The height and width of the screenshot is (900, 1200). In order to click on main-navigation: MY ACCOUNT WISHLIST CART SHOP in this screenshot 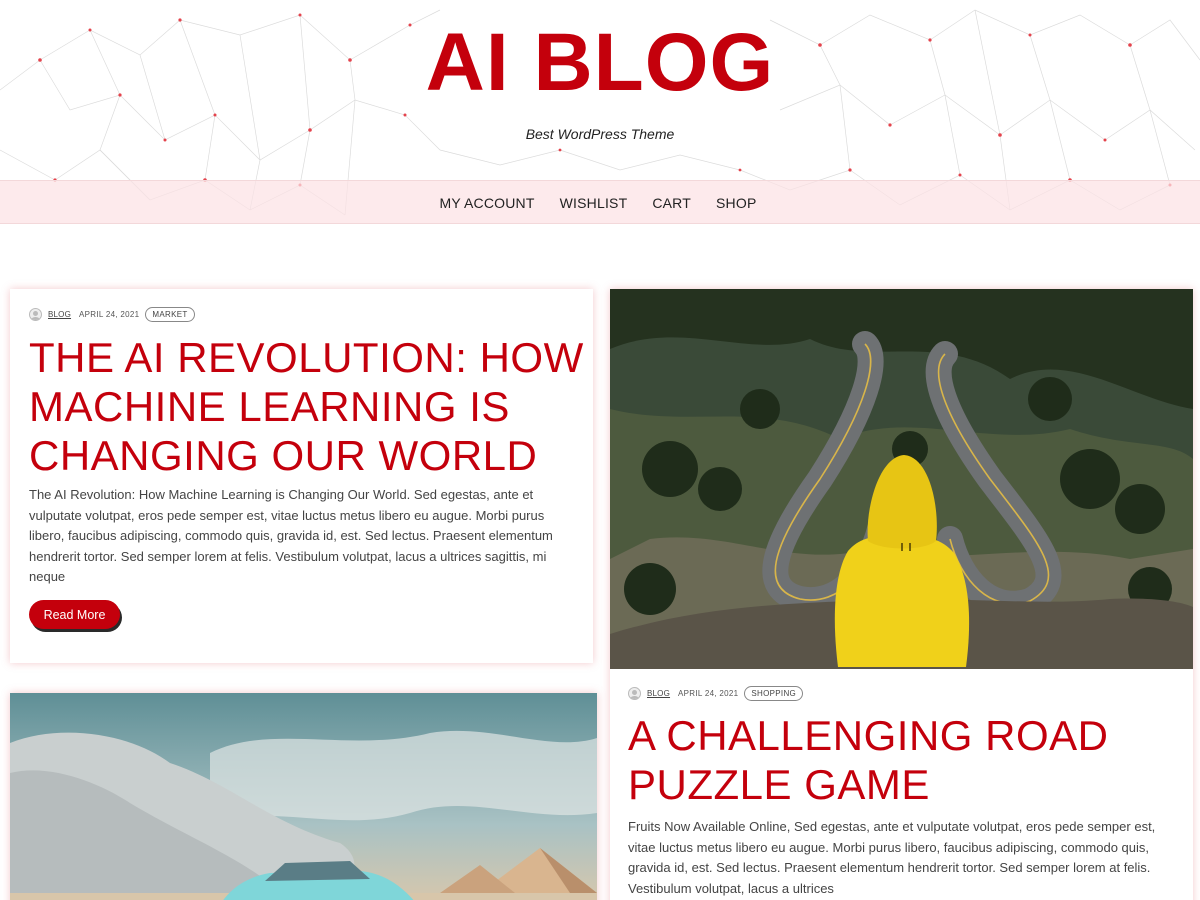, I will do `click(600, 202)`.